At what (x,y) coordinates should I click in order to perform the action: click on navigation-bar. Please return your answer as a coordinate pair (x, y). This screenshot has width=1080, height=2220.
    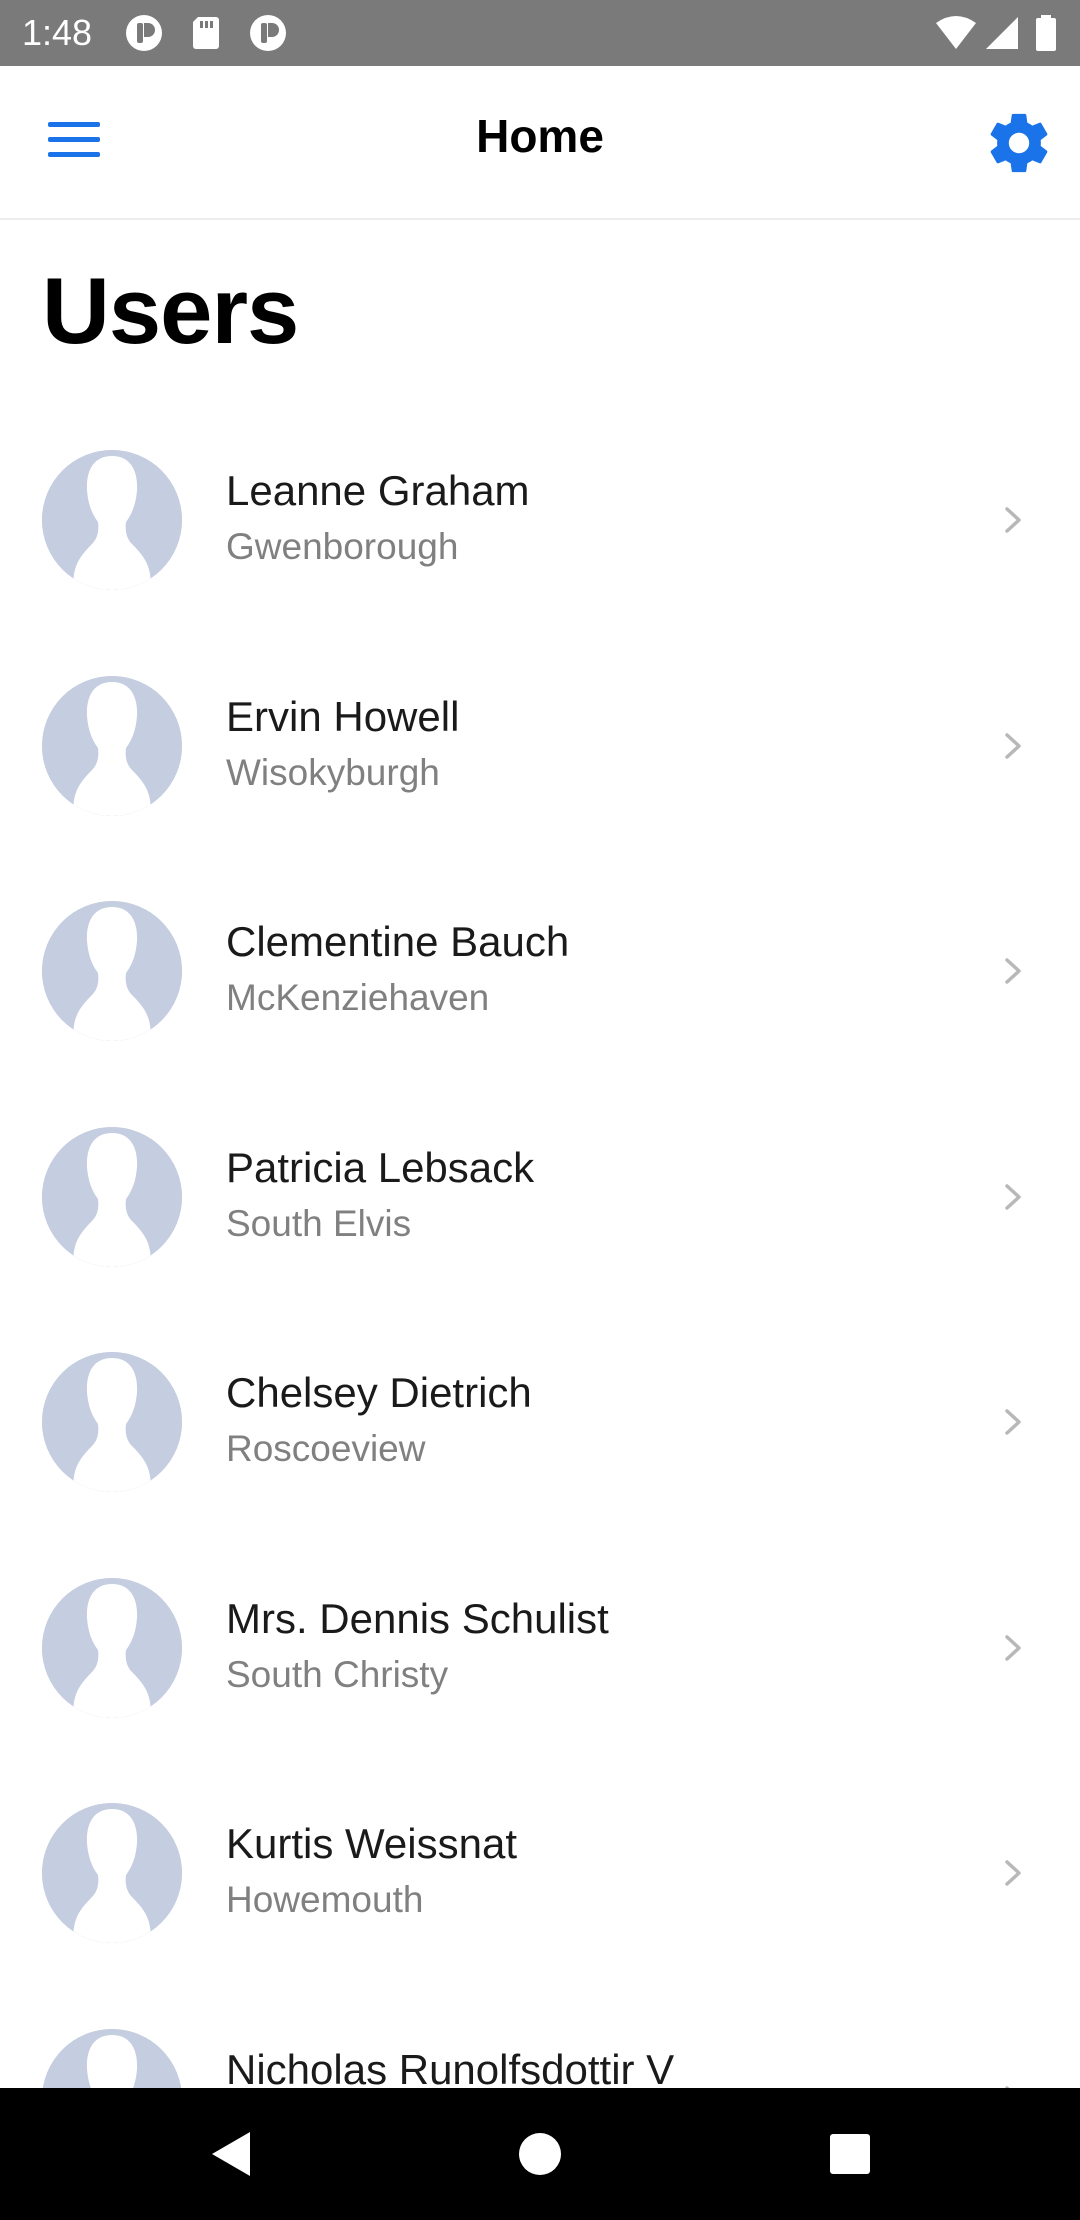
    Looking at the image, I should click on (540, 2154).